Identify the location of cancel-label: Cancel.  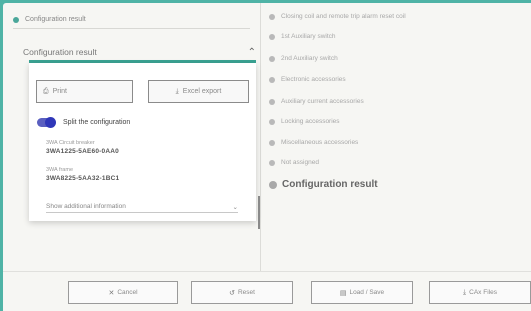
(127, 292).